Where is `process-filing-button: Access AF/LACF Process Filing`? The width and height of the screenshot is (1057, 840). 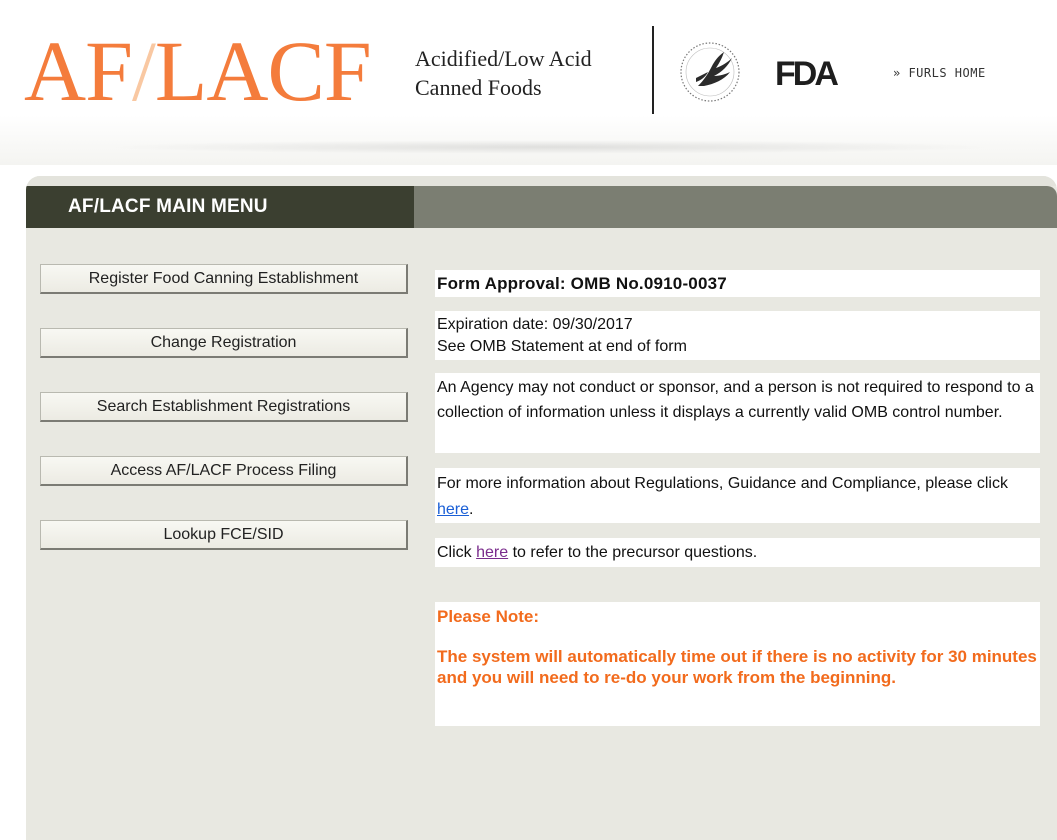
process-filing-button: Access AF/LACF Process Filing is located at coordinates (224, 471).